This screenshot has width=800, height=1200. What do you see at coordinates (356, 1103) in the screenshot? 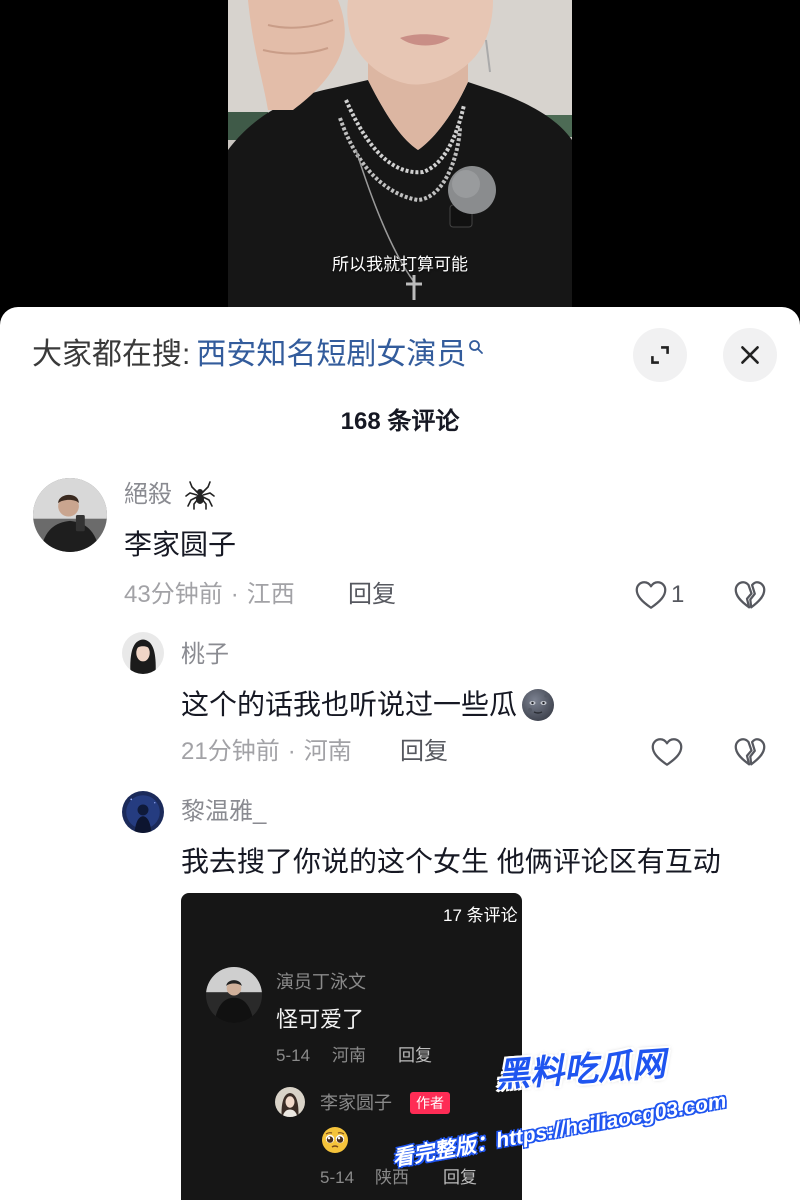
I see `attached-reply-username: 李家圆子` at bounding box center [356, 1103].